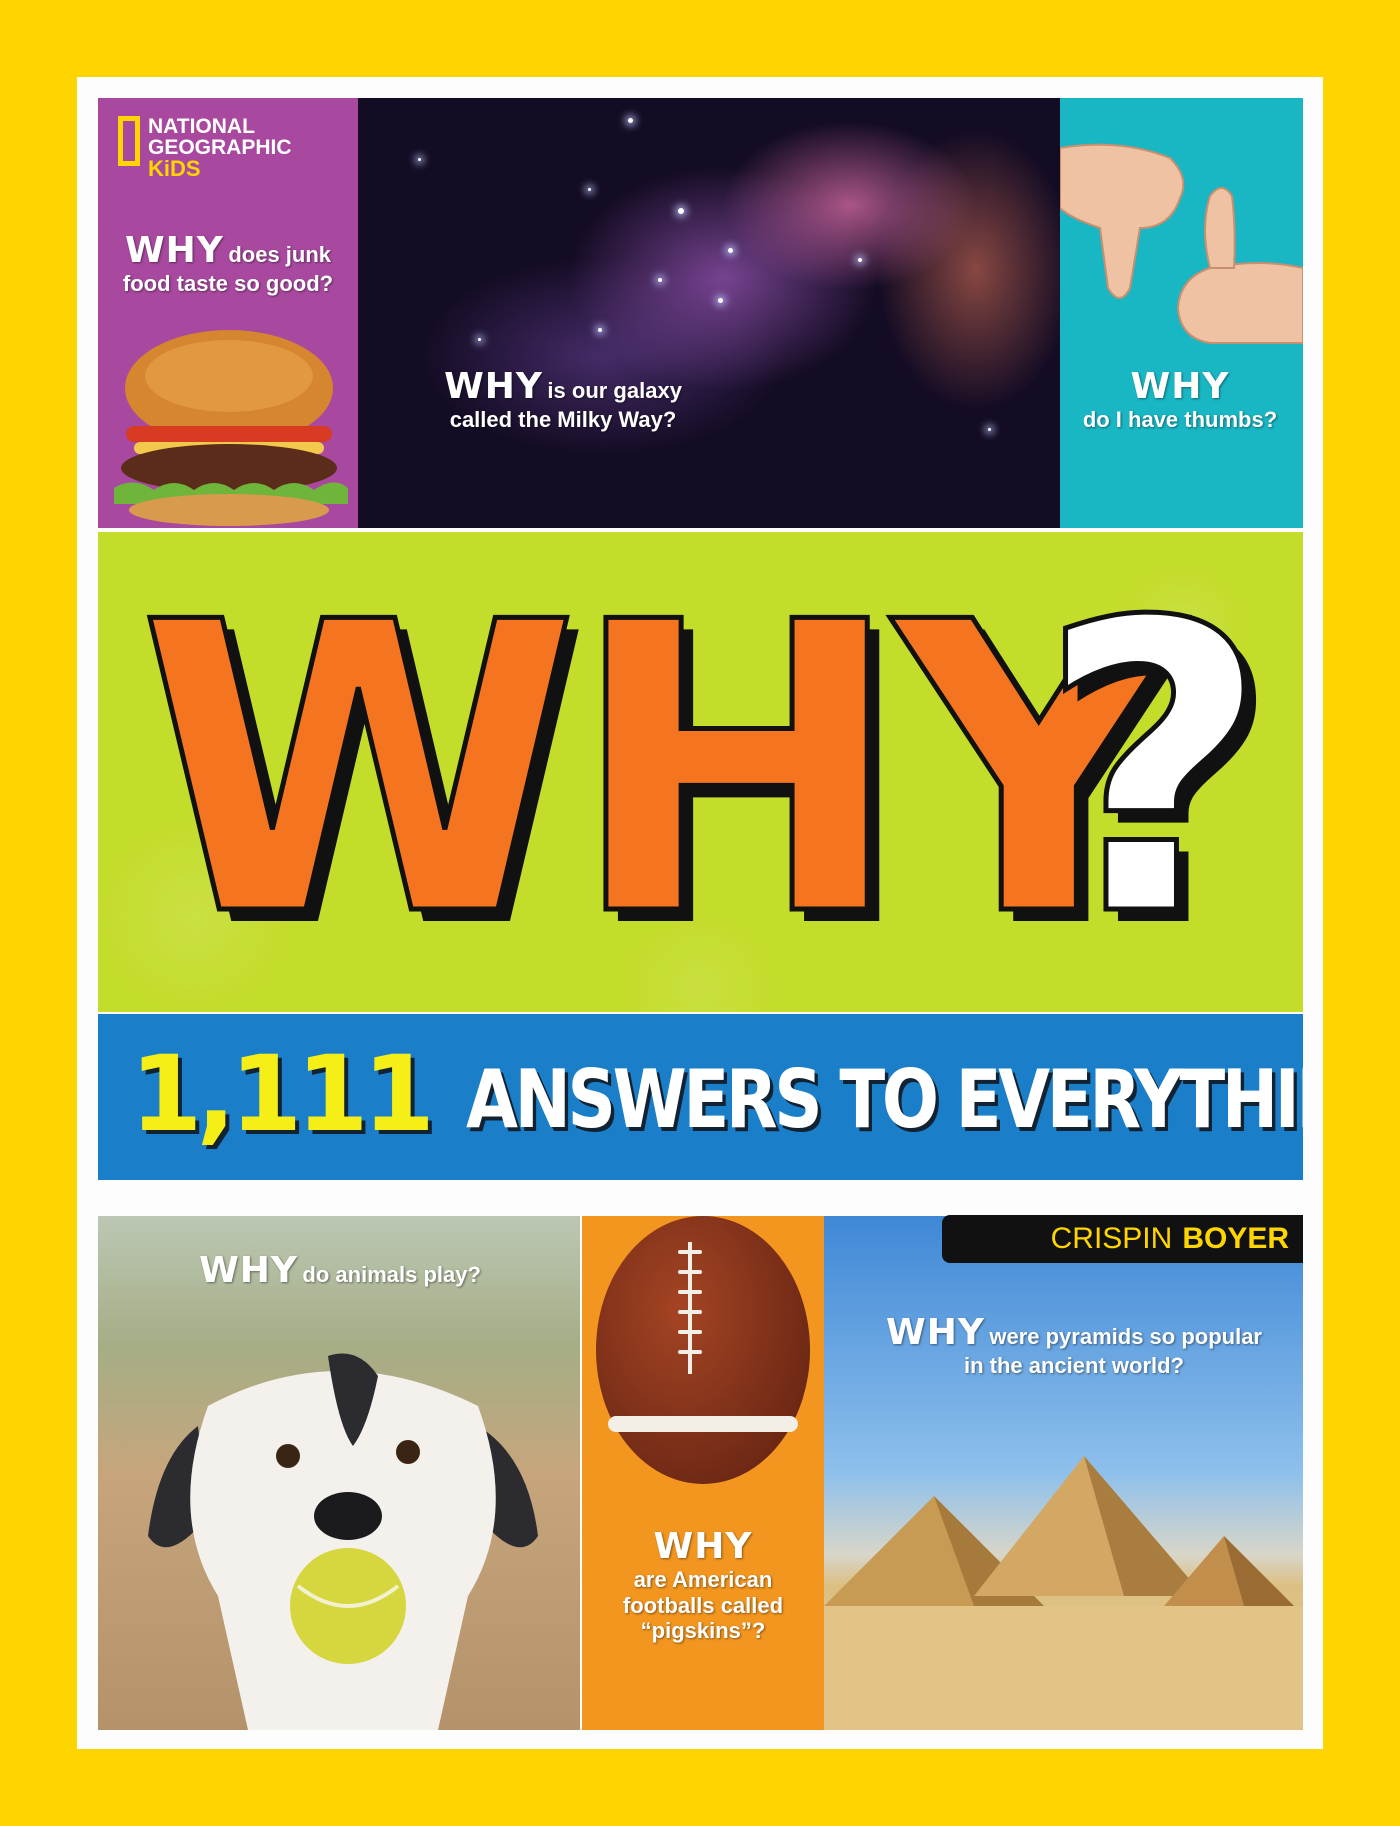 The image size is (1400, 1826). What do you see at coordinates (282, 1094) in the screenshot?
I see `subtitle-number: 1,111` at bounding box center [282, 1094].